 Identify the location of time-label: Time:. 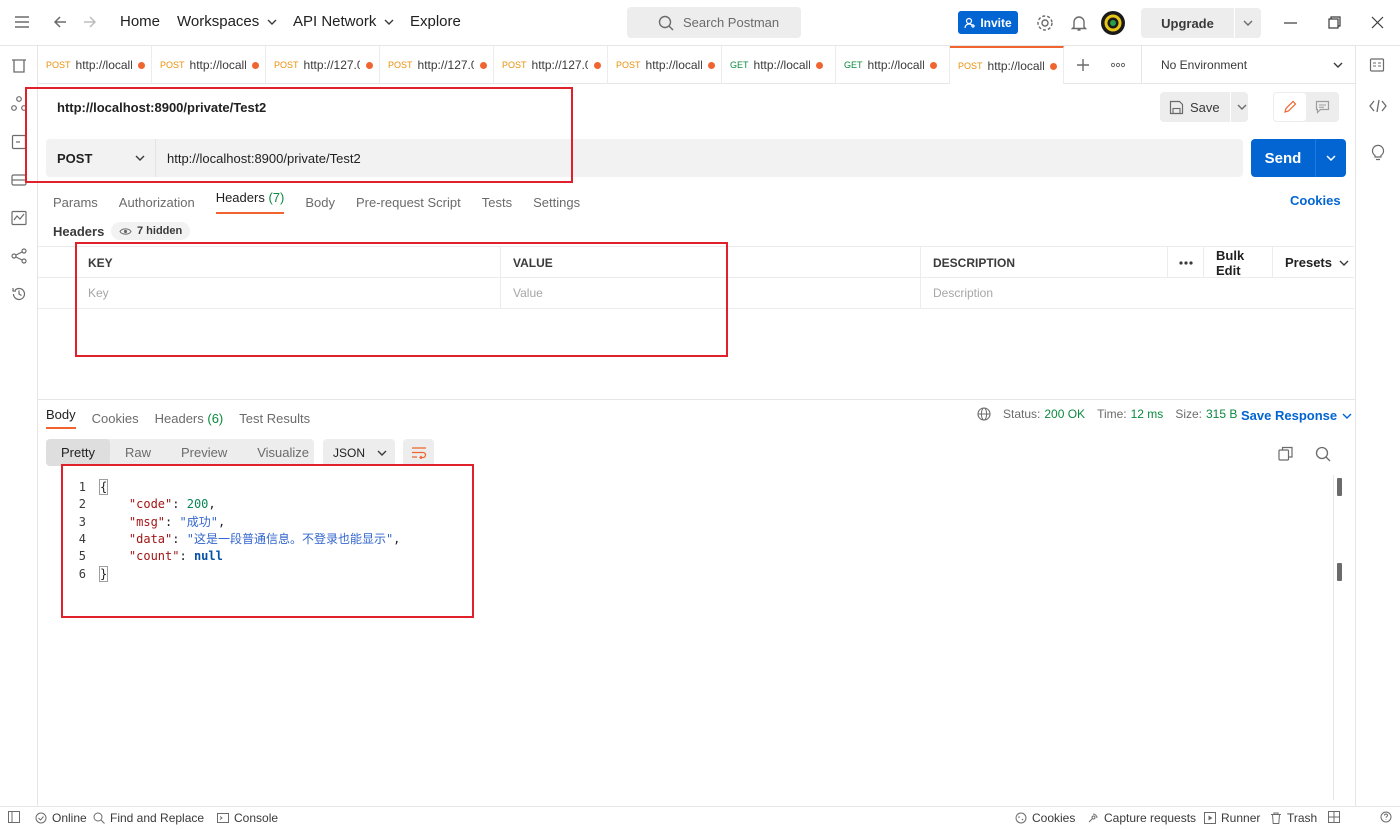
(1112, 414).